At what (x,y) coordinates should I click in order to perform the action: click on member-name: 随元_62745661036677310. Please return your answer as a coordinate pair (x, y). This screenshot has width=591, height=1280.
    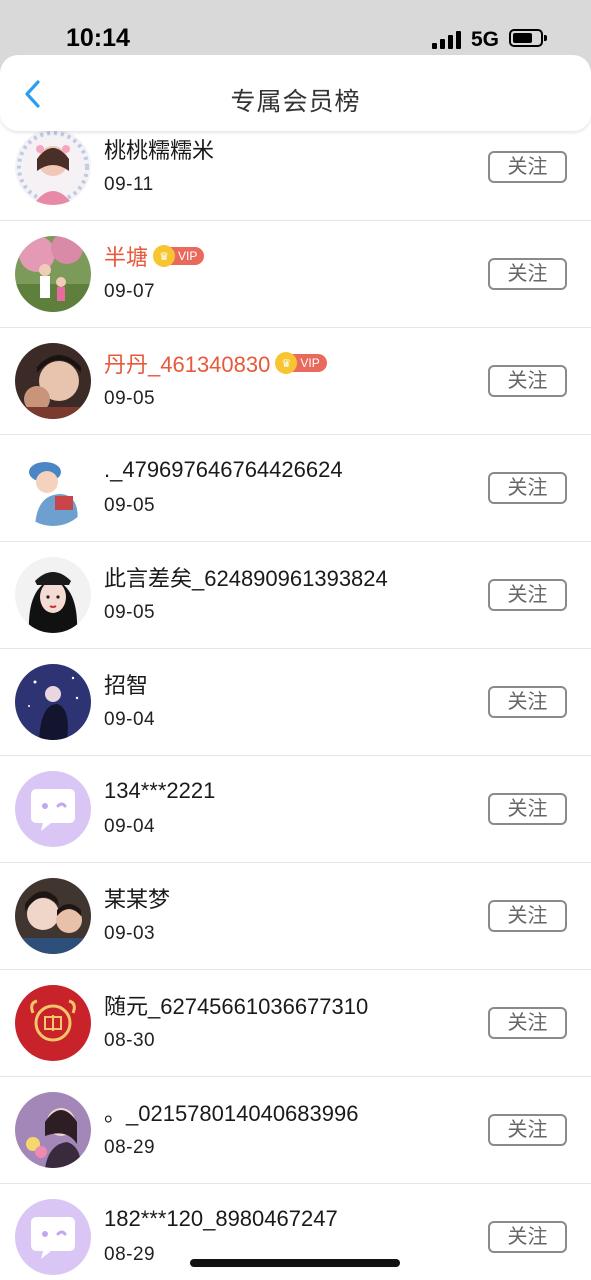
    Looking at the image, I should click on (236, 1006).